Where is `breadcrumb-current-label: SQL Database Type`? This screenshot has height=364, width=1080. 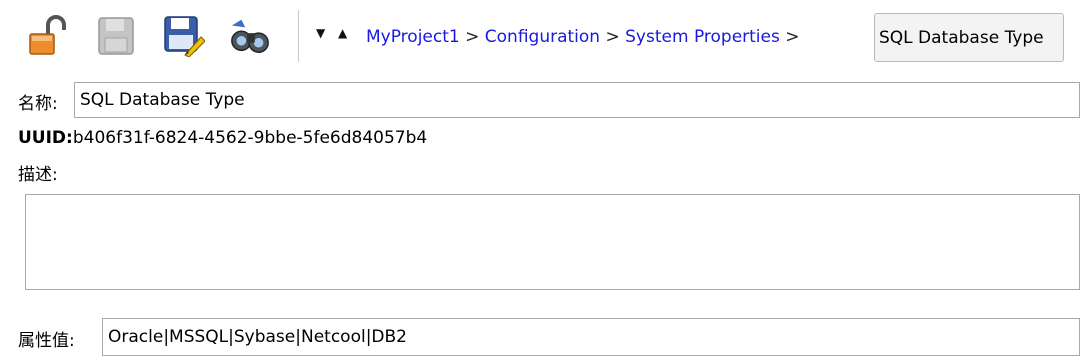
breadcrumb-current-label: SQL Database Type is located at coordinates (961, 37).